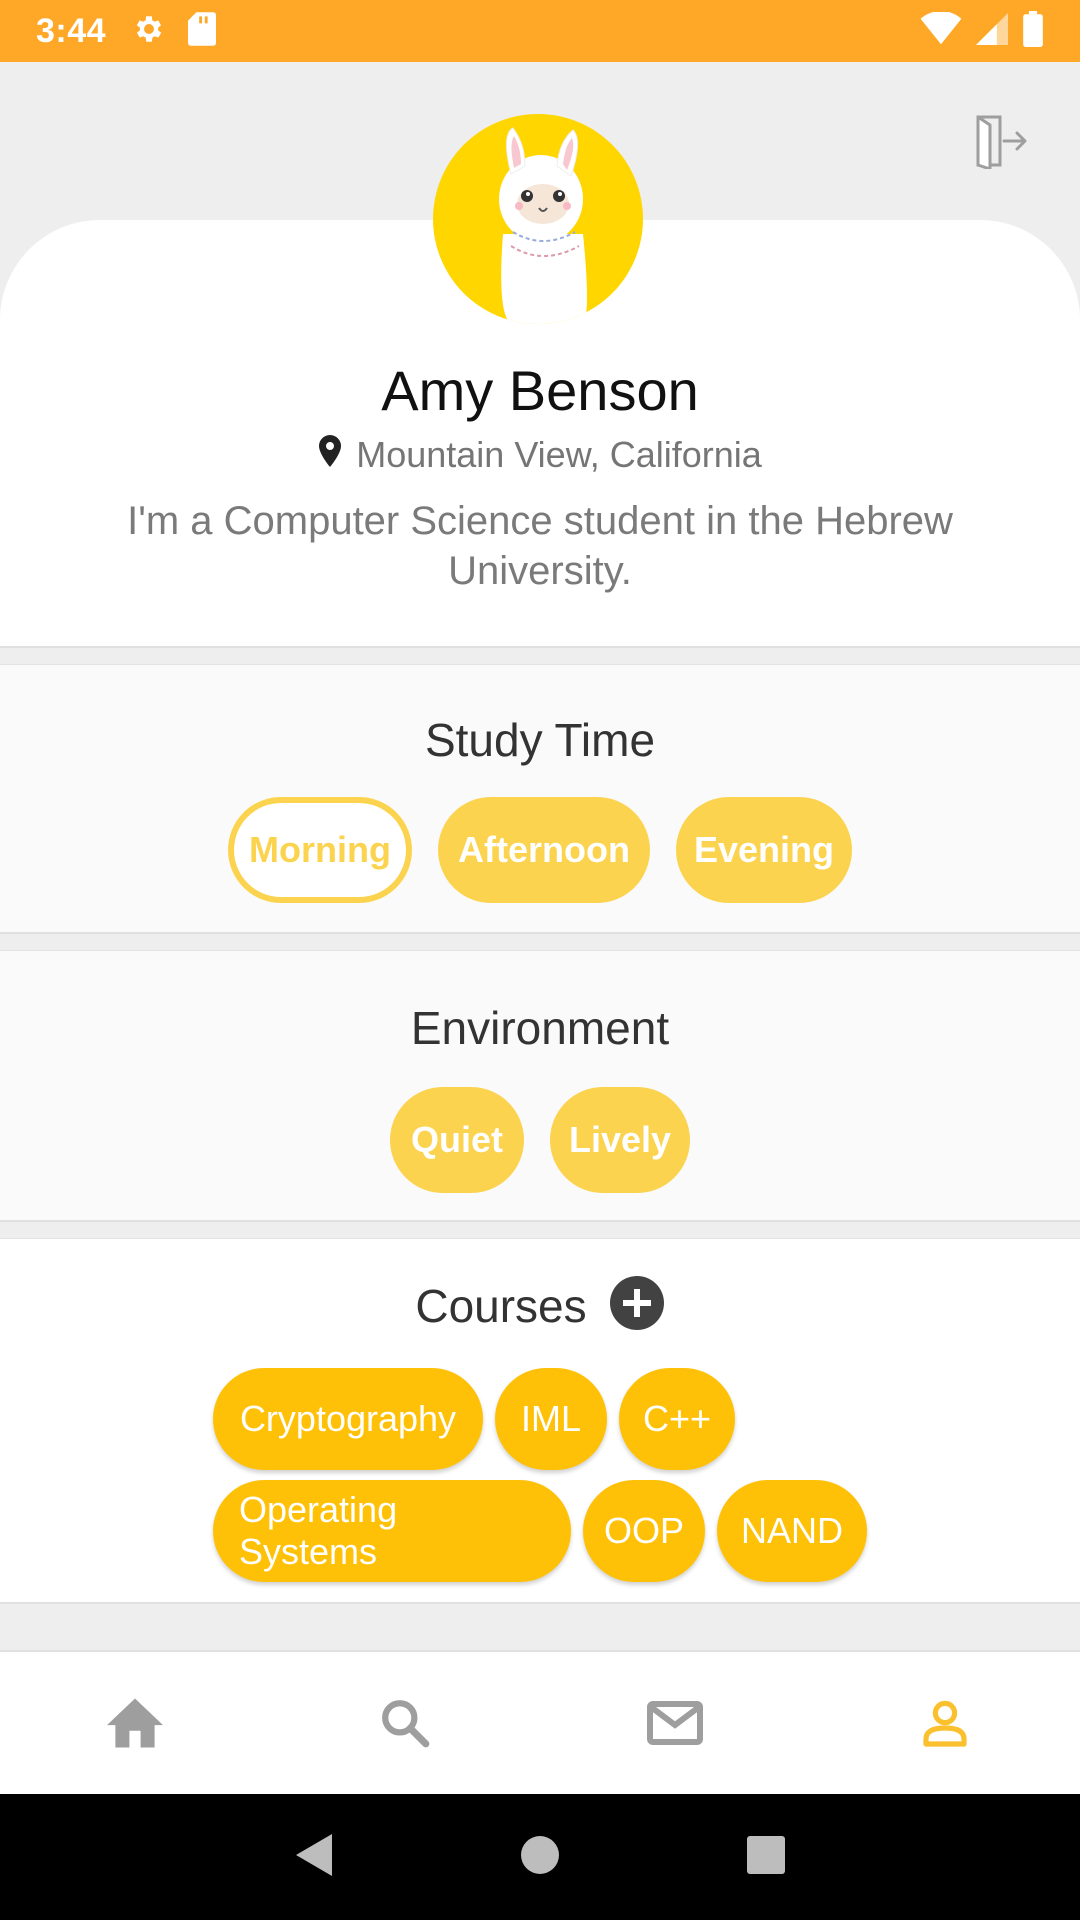  I want to click on study-time-section: Study Time Morning Afternoon Evening, so click(540, 799).